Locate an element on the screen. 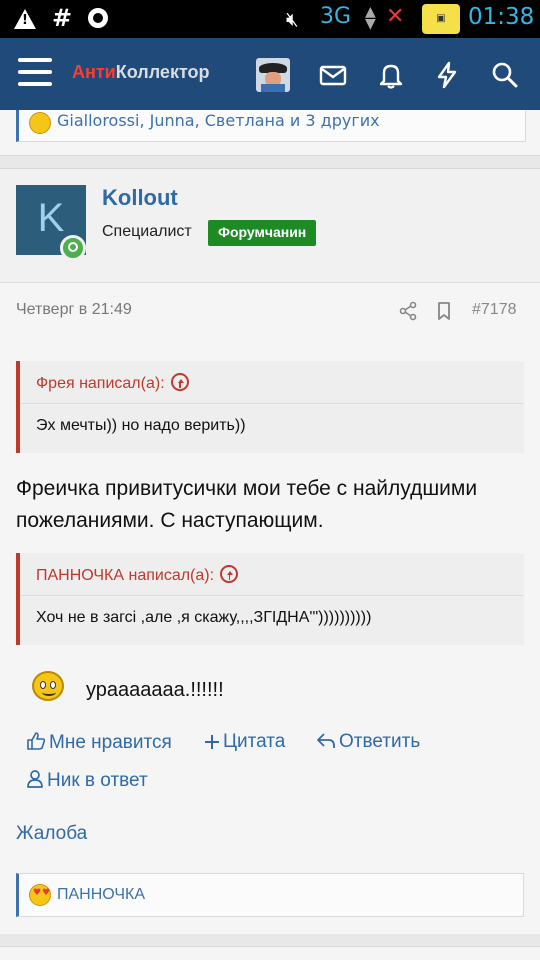  reactions-list: Giallorossi, Junna, Светлана и 3 других is located at coordinates (218, 120).